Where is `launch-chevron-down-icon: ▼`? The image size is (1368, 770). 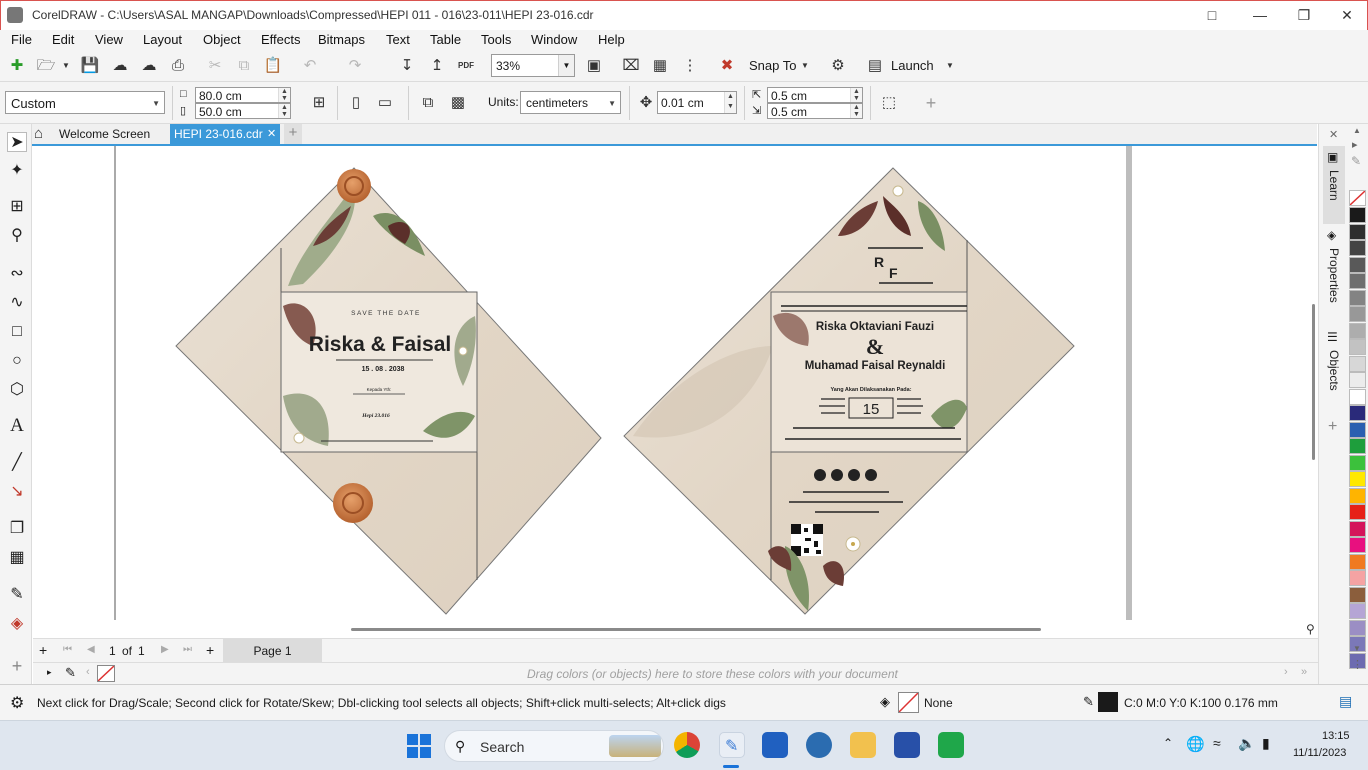 launch-chevron-down-icon: ▼ is located at coordinates (950, 66).